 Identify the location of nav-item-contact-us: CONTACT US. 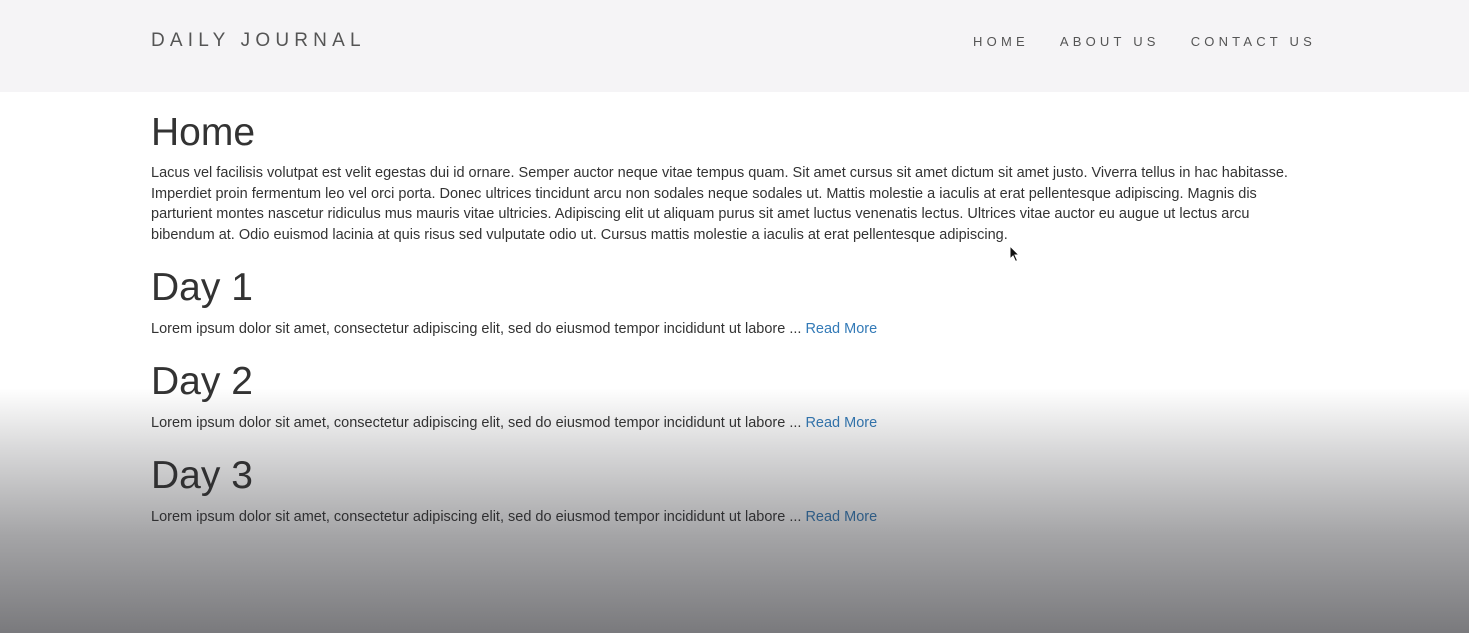
(1253, 42).